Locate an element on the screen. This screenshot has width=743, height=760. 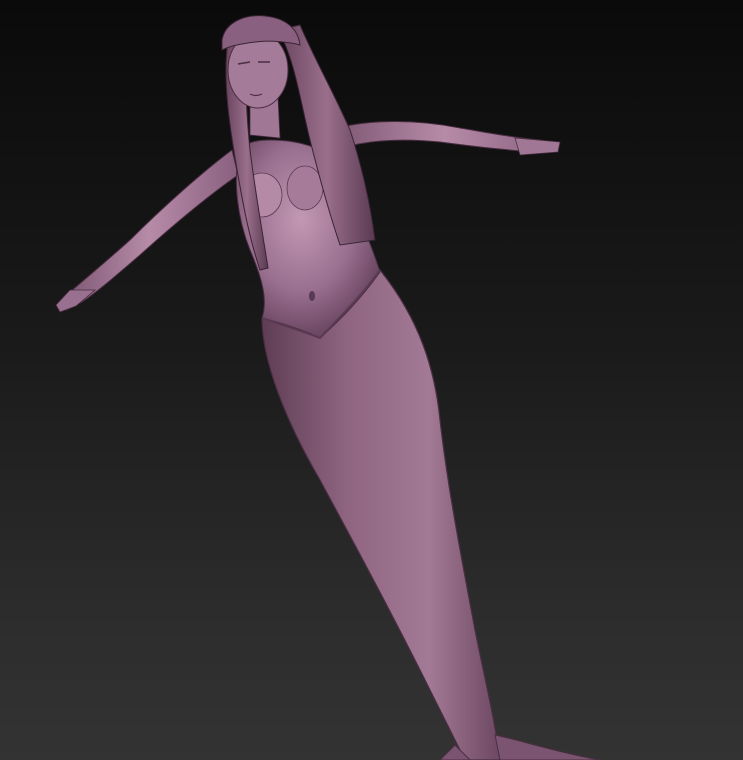
left-hand is located at coordinates (76, 301).